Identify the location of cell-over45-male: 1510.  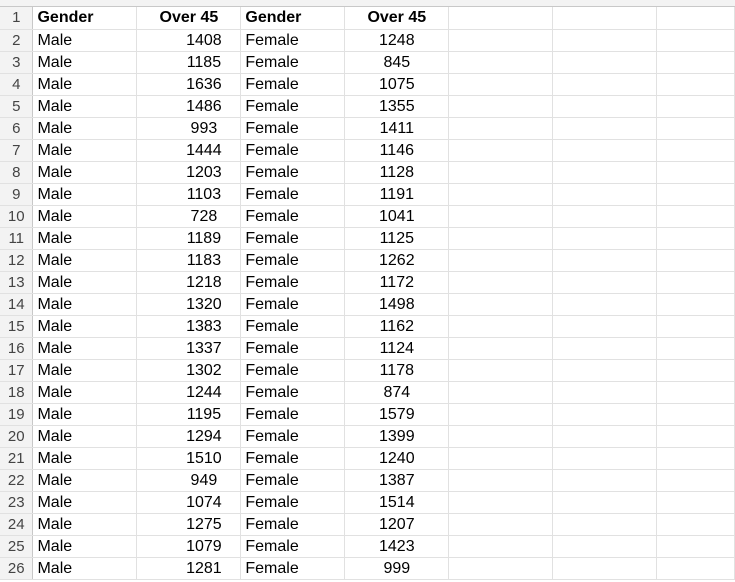
(189, 458).